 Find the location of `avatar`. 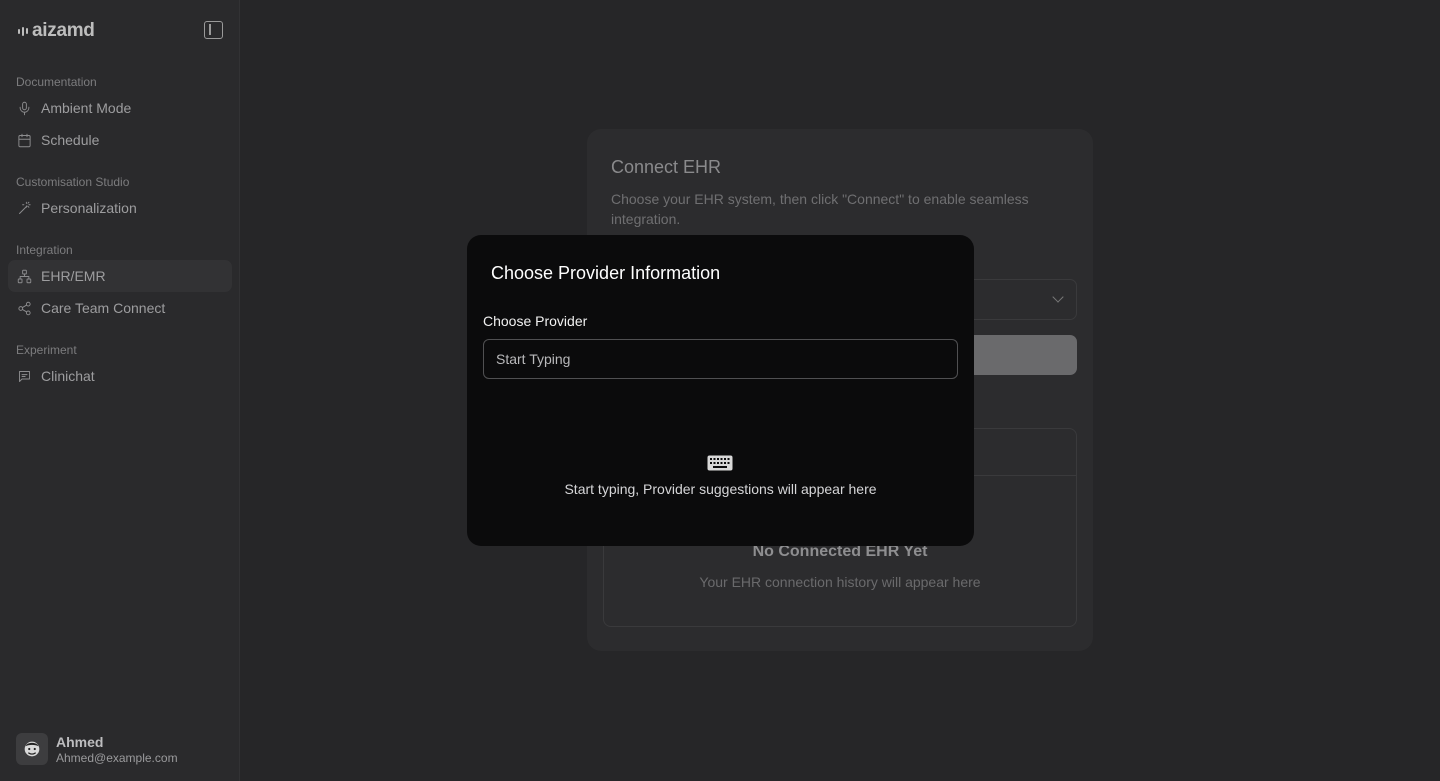

avatar is located at coordinates (32, 749).